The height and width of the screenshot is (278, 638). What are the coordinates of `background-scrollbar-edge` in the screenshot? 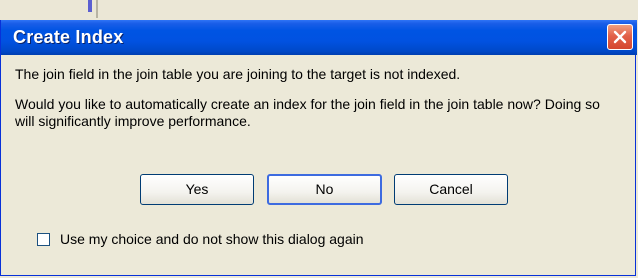 It's located at (90, 6).